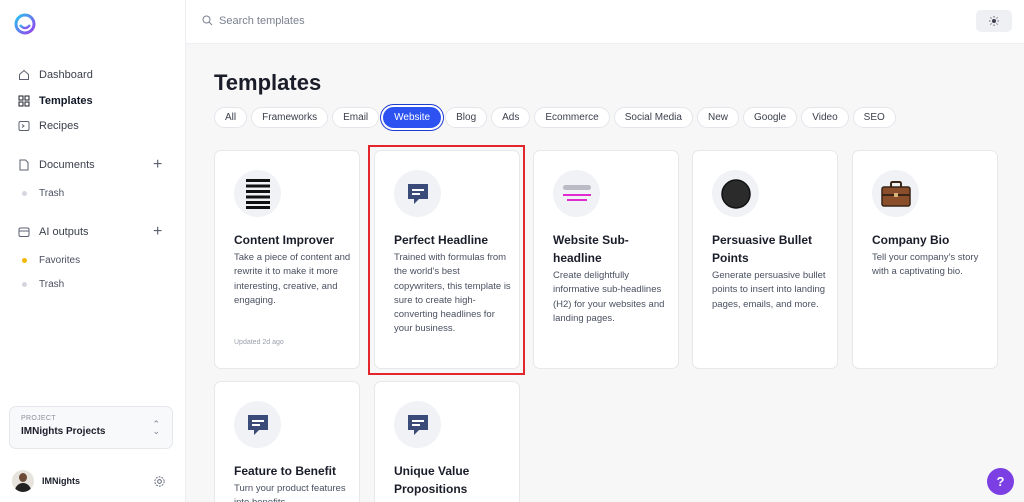 This screenshot has width=1024, height=502. I want to click on project-name: IMNights Projects, so click(63, 431).